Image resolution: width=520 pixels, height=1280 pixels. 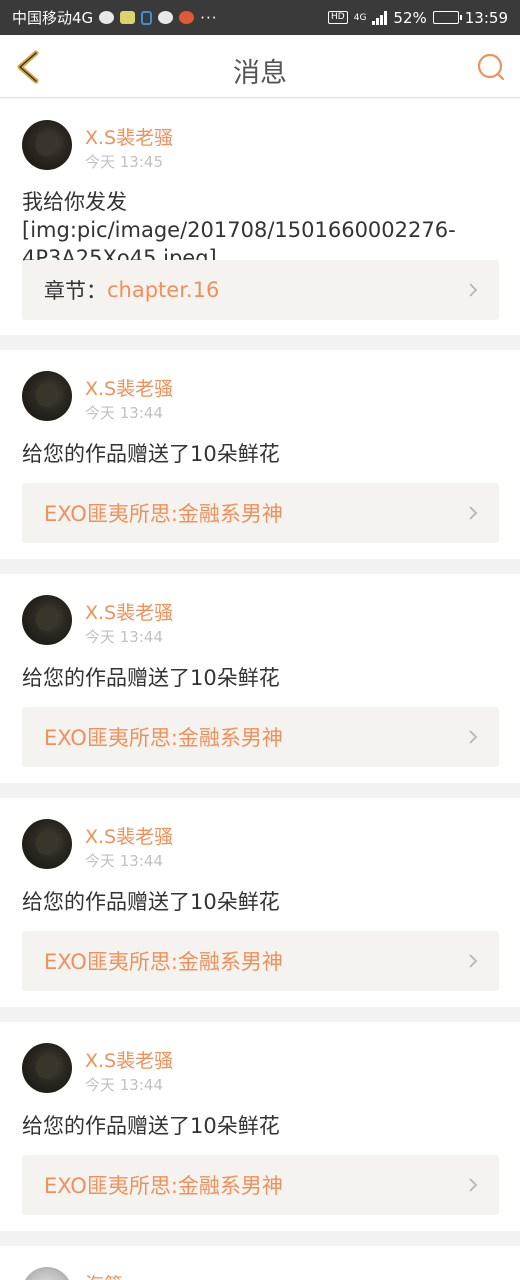 What do you see at coordinates (380, 17) in the screenshot?
I see `signal-icon` at bounding box center [380, 17].